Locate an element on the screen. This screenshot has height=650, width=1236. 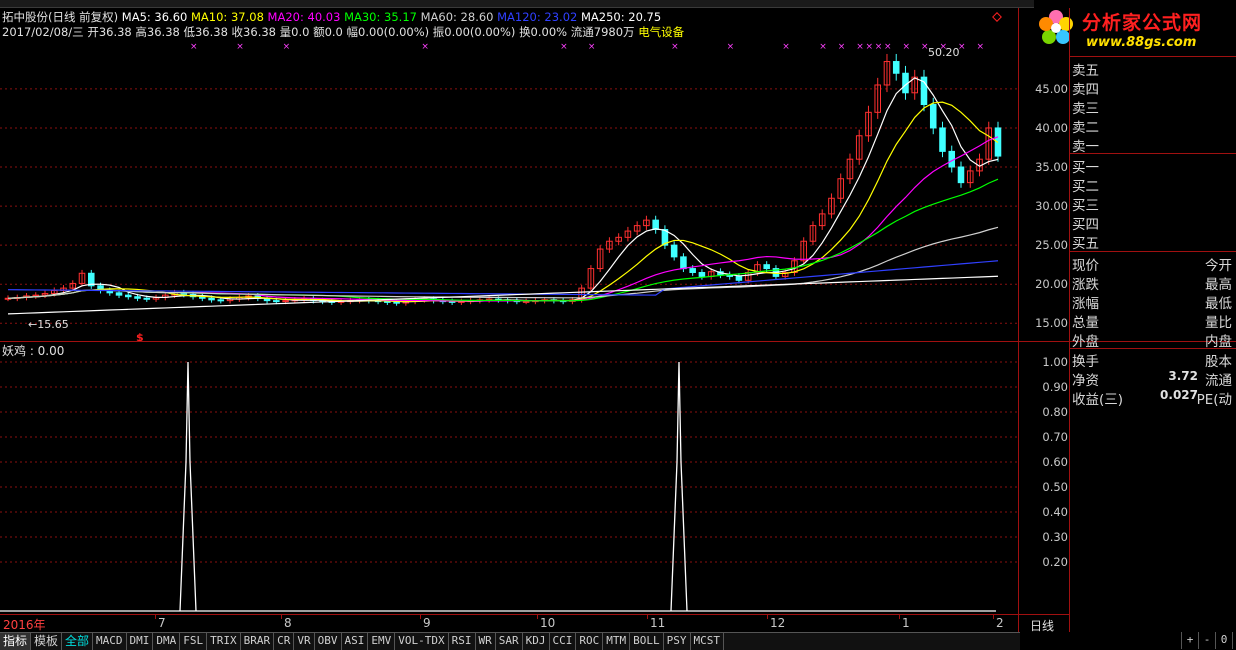
indicator-tab: CCI is located at coordinates (563, 641).